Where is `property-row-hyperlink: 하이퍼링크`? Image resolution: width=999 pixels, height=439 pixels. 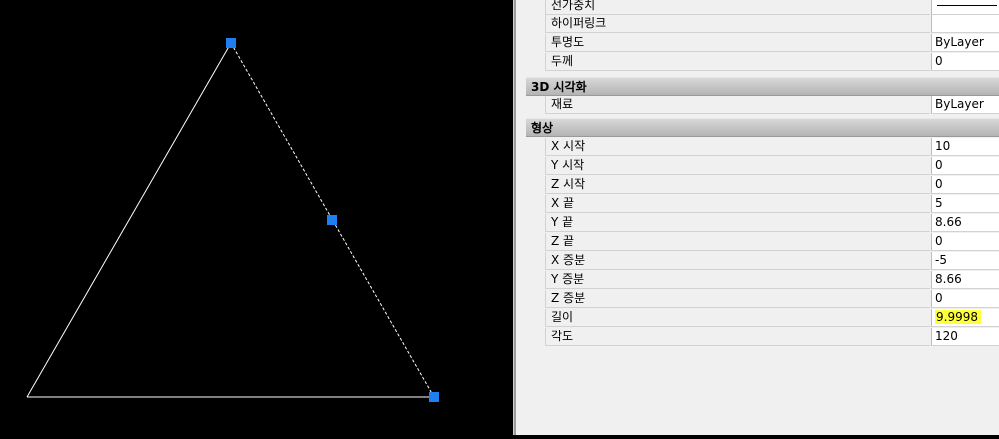
property-row-hyperlink: 하이퍼링크 is located at coordinates (772, 24).